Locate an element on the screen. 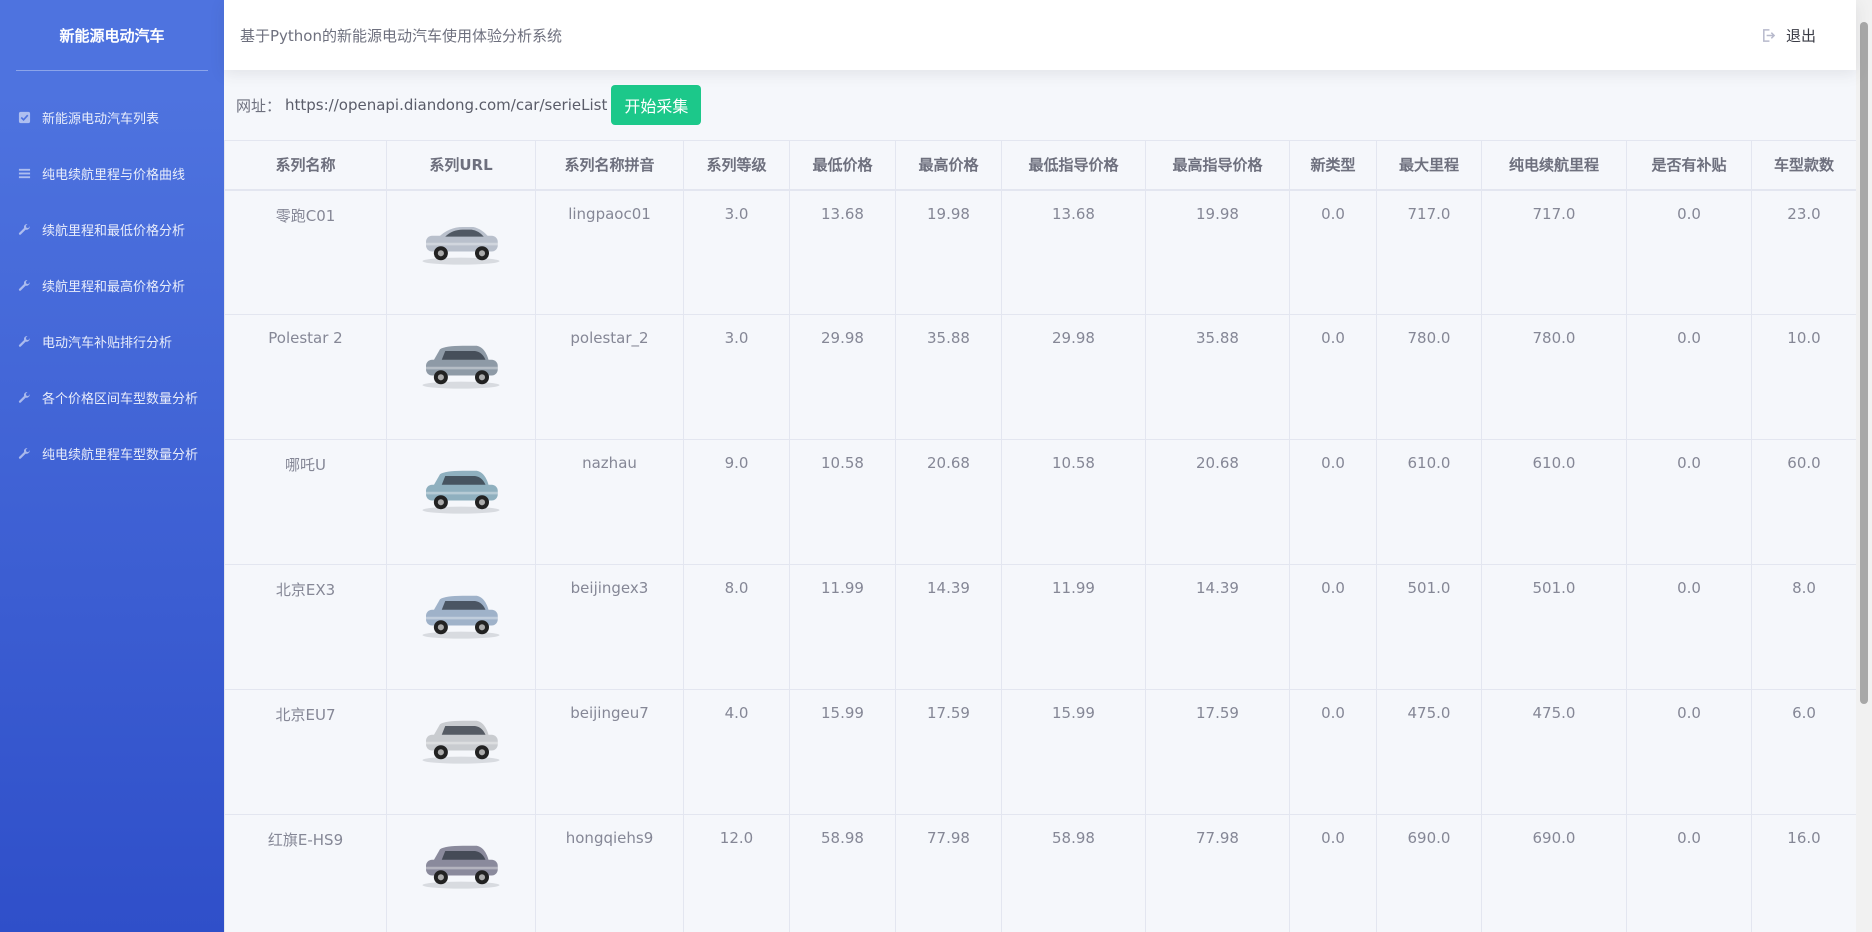  scrollbar-thumb is located at coordinates (1864, 363).